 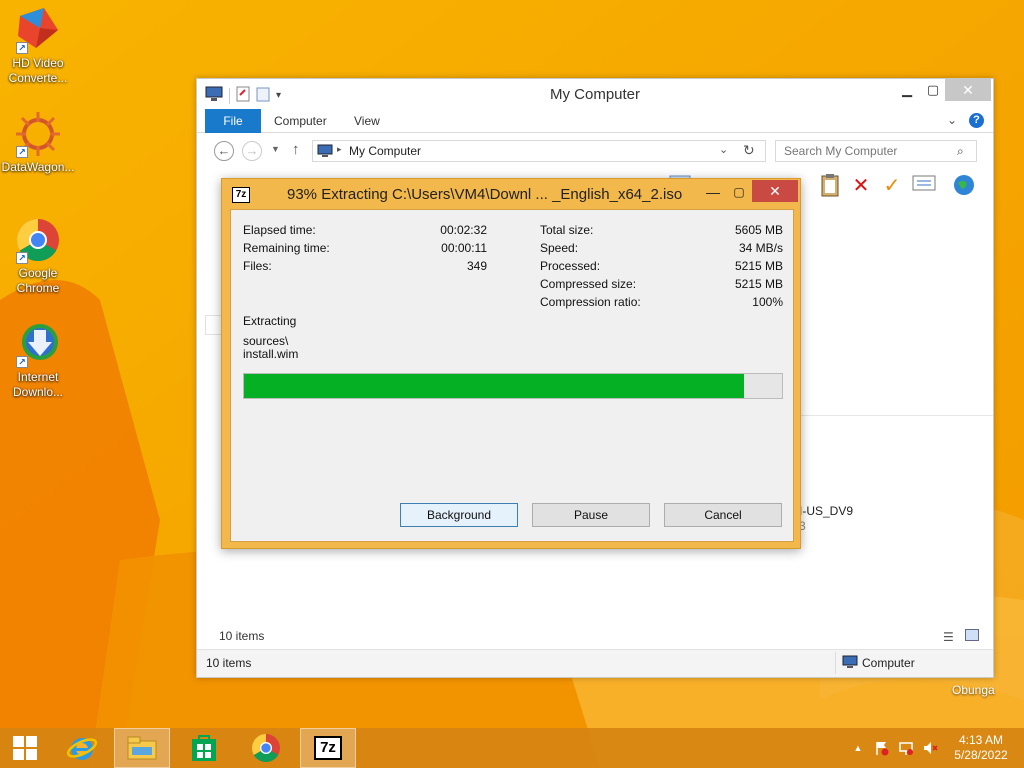 I want to click on status-separator, so click(x=835, y=663).